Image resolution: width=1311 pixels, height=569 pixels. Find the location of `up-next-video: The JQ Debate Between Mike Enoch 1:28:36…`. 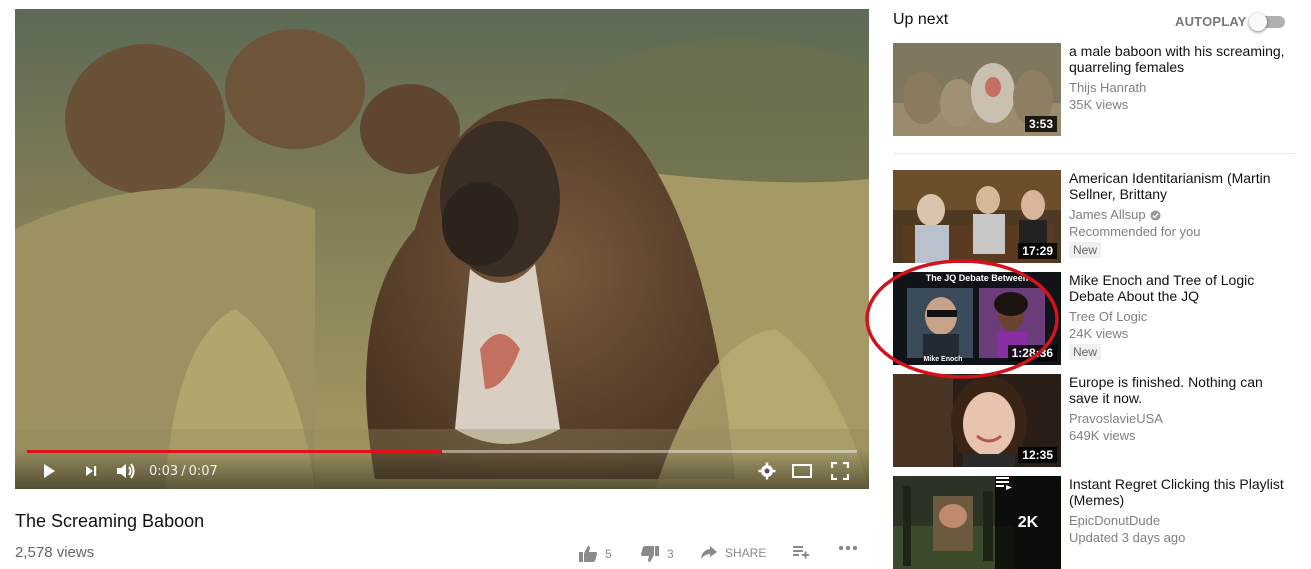

up-next-video: The JQ Debate Between Mike Enoch 1:28:36… is located at coordinates (1098, 318).